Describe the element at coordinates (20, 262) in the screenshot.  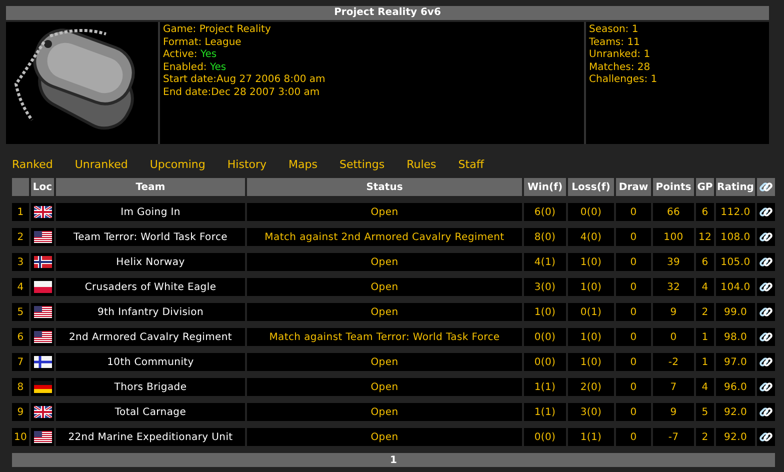
I see `rank-cell: 3` at that location.